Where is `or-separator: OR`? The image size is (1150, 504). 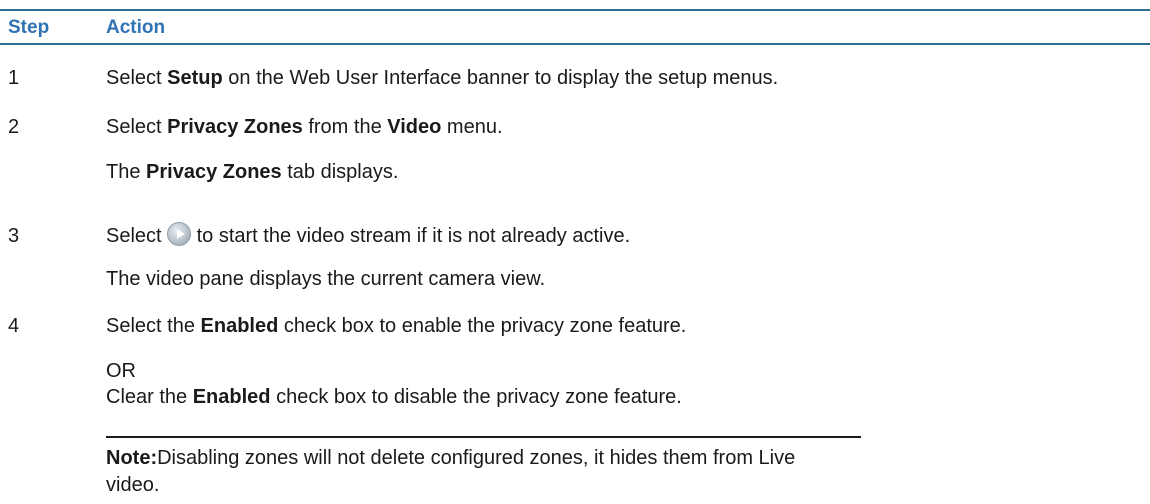
or-separator: OR is located at coordinates (121, 371).